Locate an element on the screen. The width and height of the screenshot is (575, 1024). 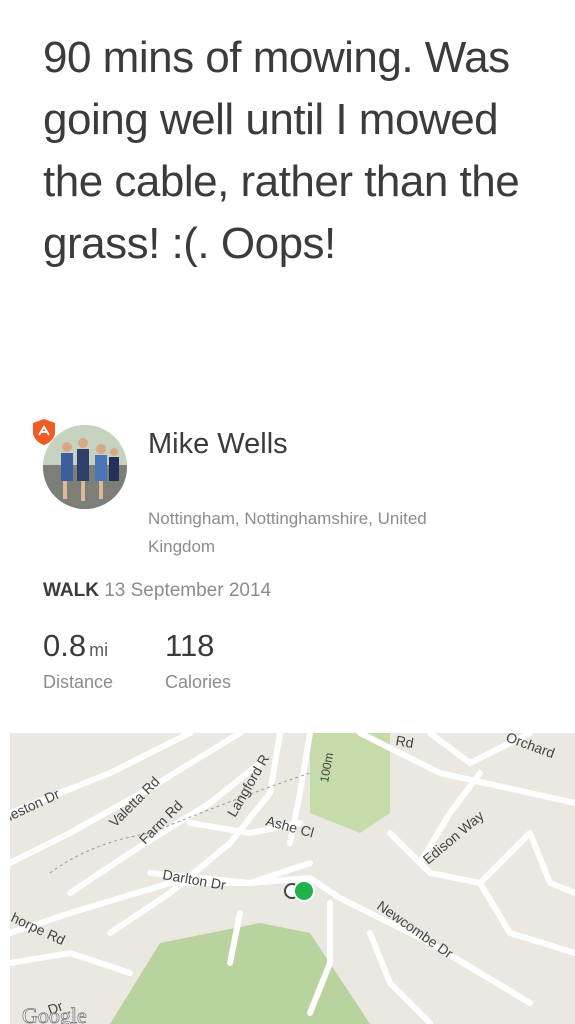
user-avatar-container is located at coordinates (80, 464).